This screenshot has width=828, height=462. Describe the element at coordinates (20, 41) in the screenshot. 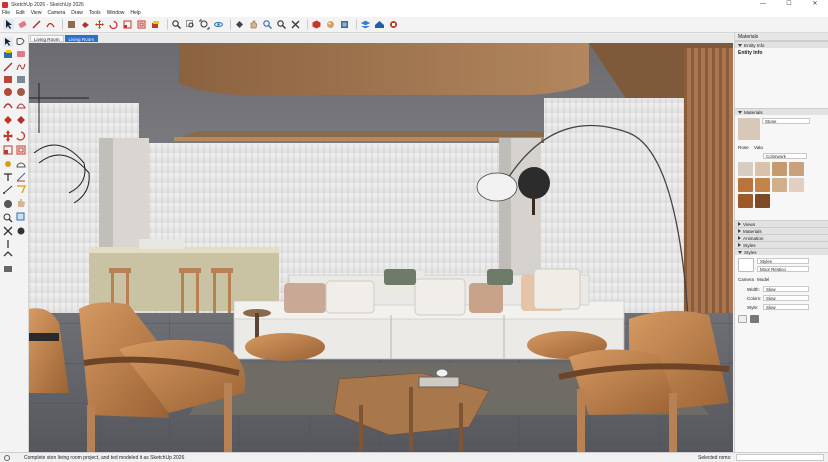

I see `lasso-icon` at that location.